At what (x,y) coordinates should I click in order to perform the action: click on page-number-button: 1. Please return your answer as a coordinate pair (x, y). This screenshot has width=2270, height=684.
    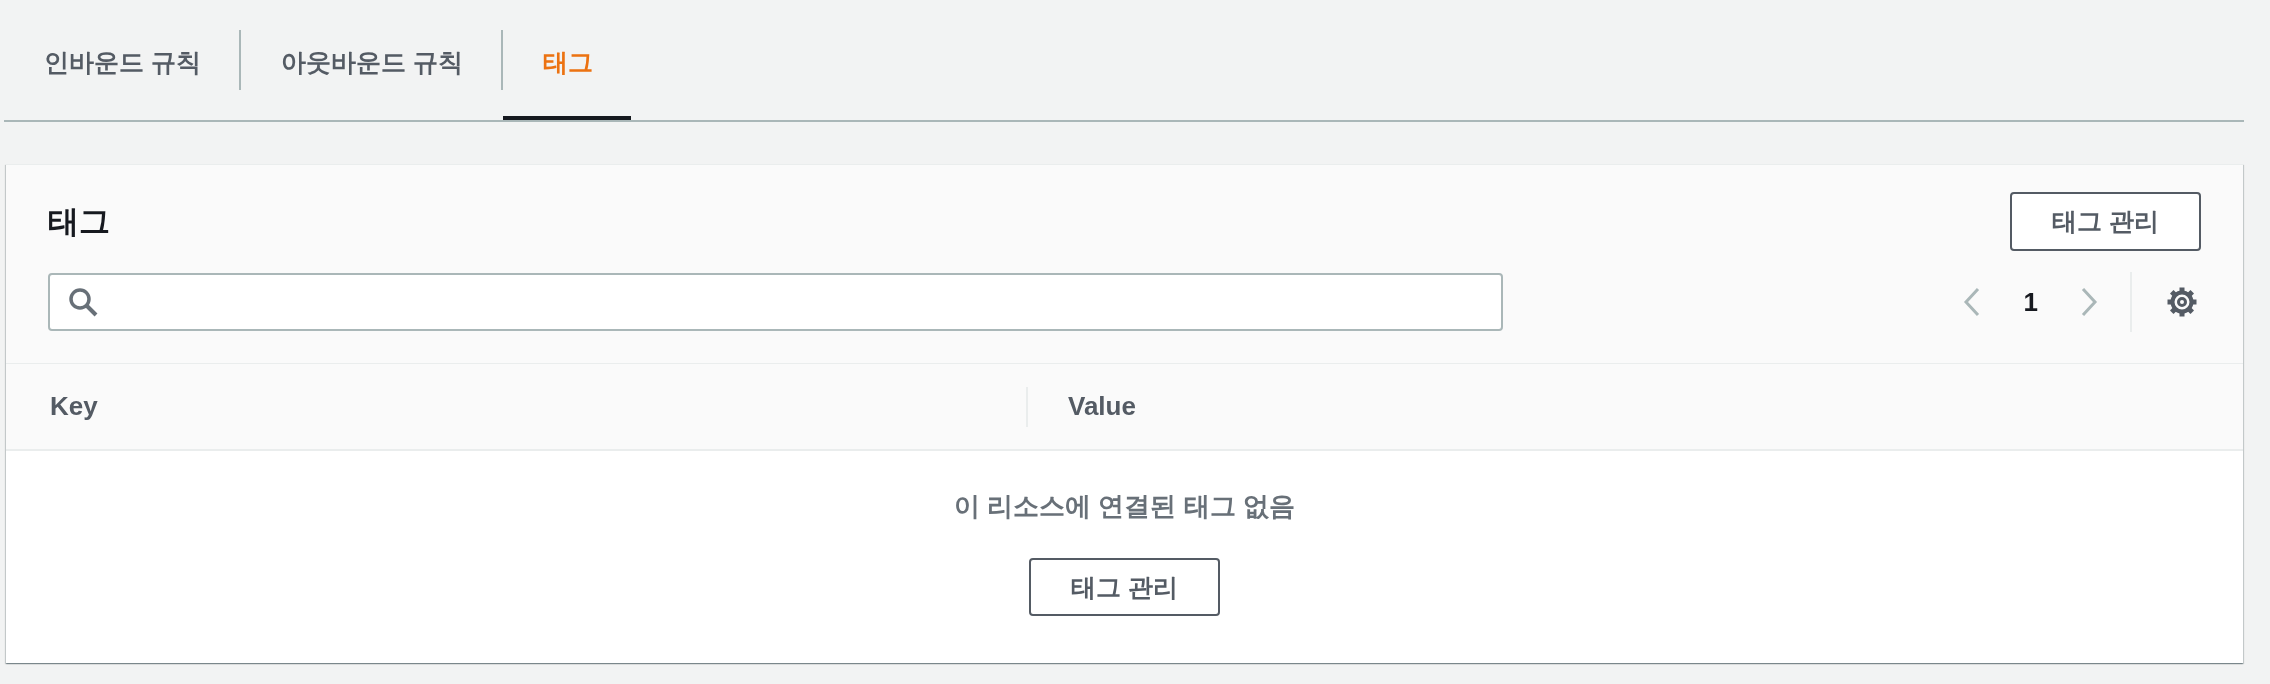
    Looking at the image, I should click on (2030, 302).